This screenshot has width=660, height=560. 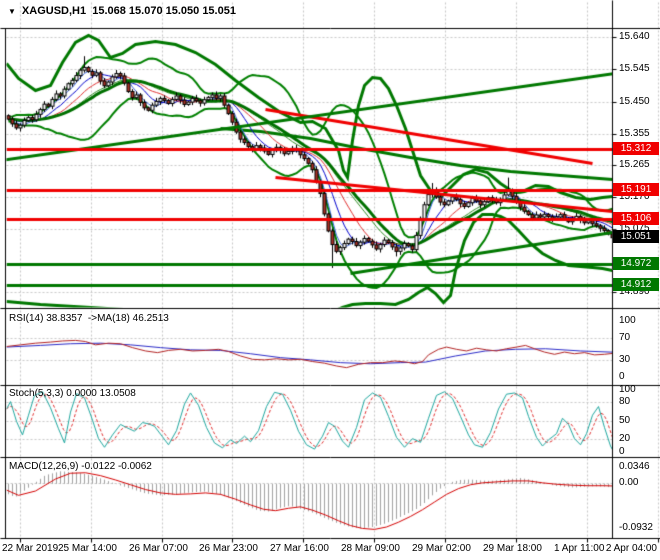 I want to click on time-axis, so click(x=330, y=549).